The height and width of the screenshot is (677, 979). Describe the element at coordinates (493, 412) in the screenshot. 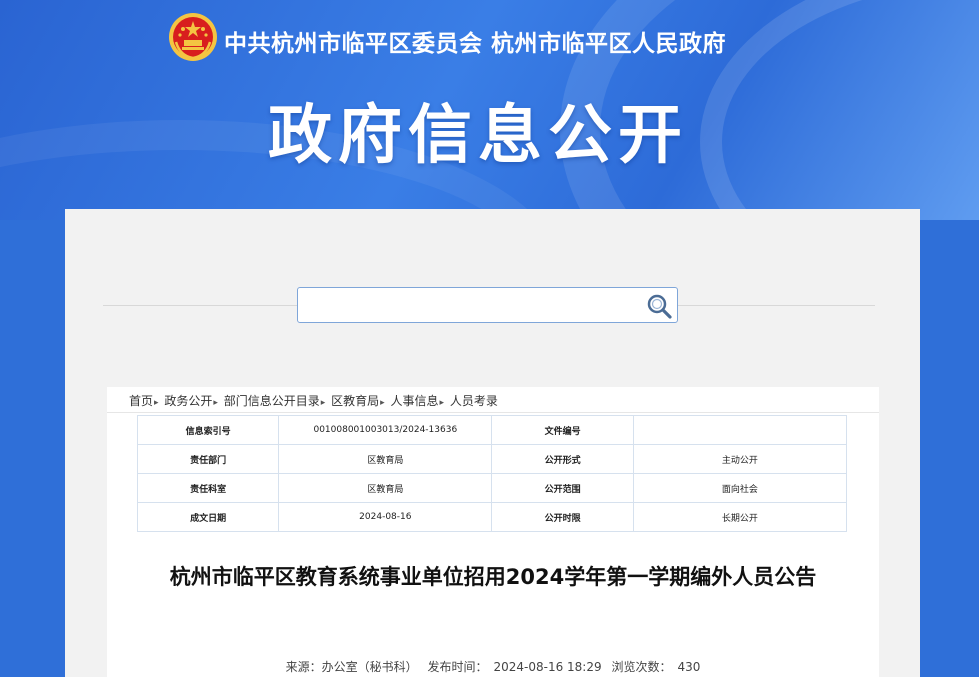

I see `breadcrumb-divider` at that location.